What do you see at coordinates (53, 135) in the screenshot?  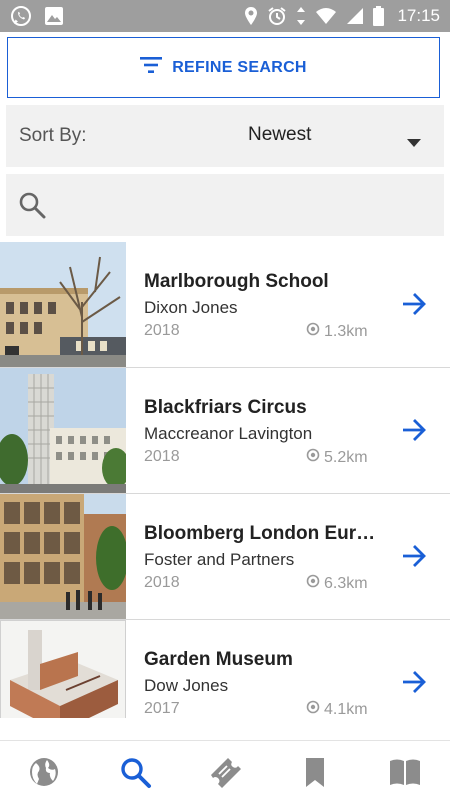 I see `sort-by-label: Sort By:` at bounding box center [53, 135].